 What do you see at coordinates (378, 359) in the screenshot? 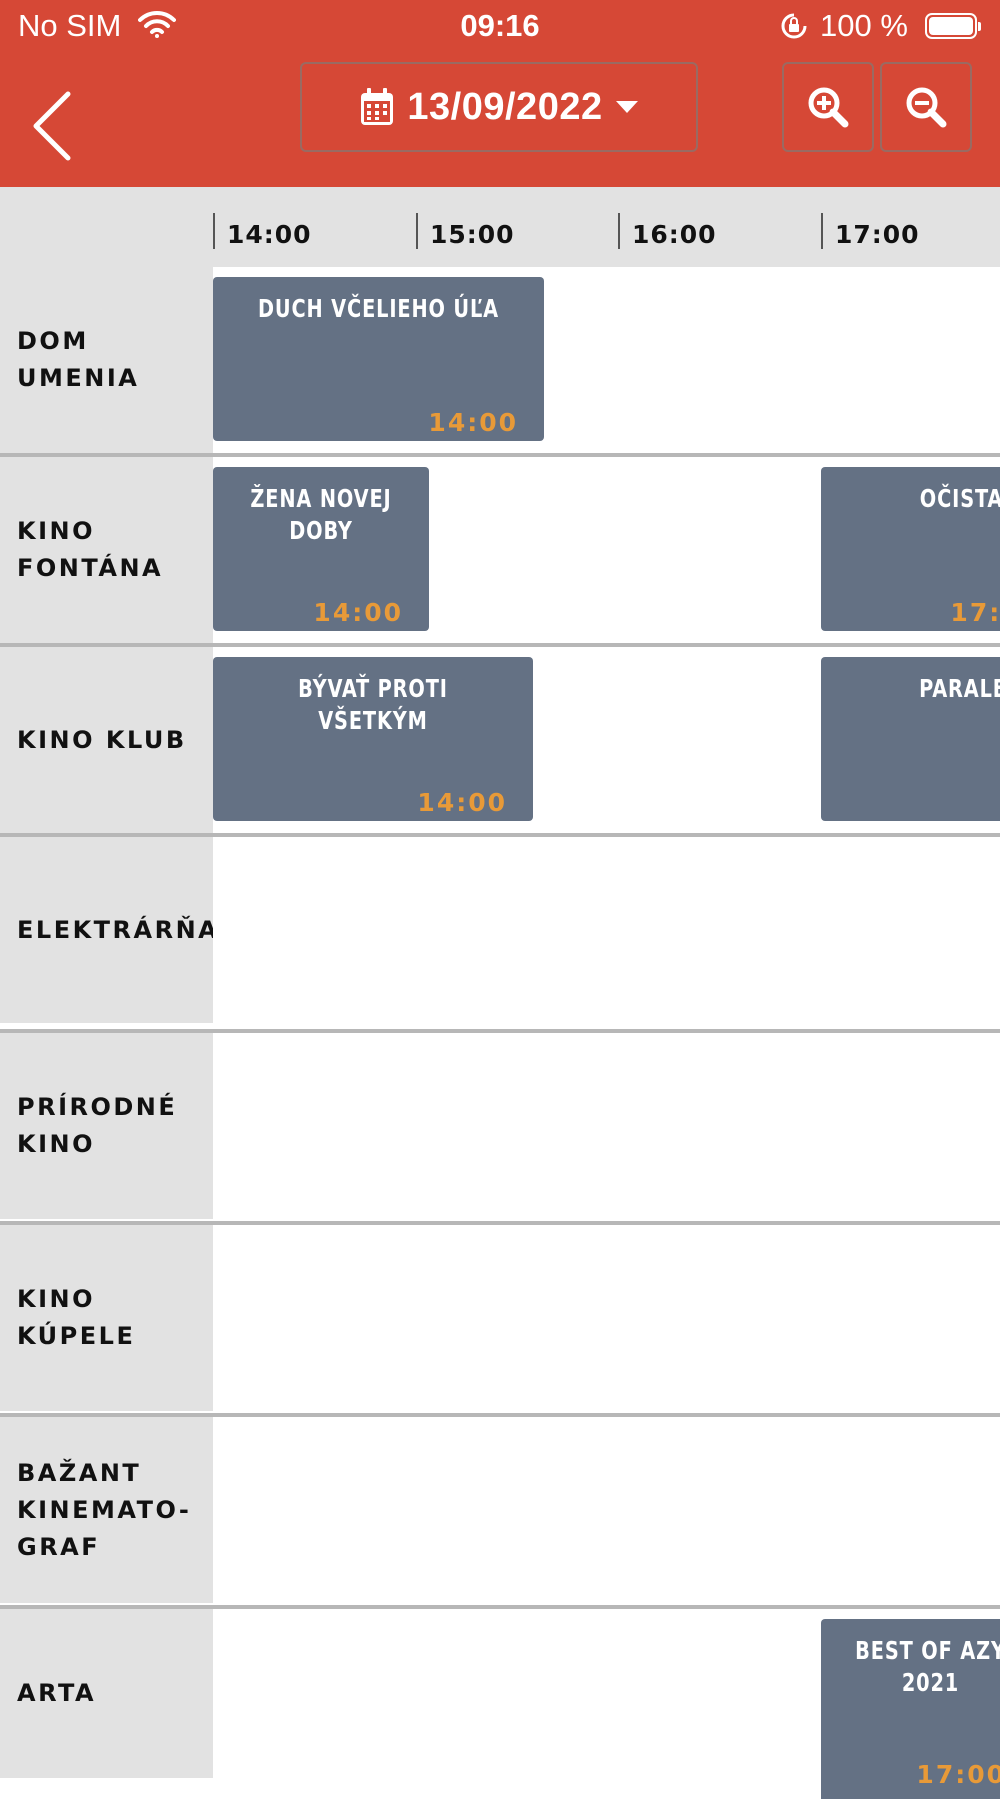
I see `event-card: DUCH VČELIEHO ÚĽA 14:00` at bounding box center [378, 359].